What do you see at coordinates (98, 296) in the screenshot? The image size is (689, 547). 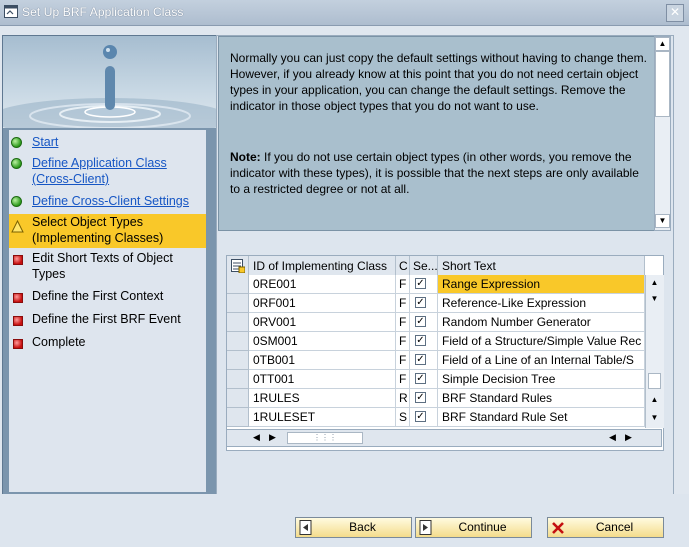 I see `step-label: Define the First Context` at bounding box center [98, 296].